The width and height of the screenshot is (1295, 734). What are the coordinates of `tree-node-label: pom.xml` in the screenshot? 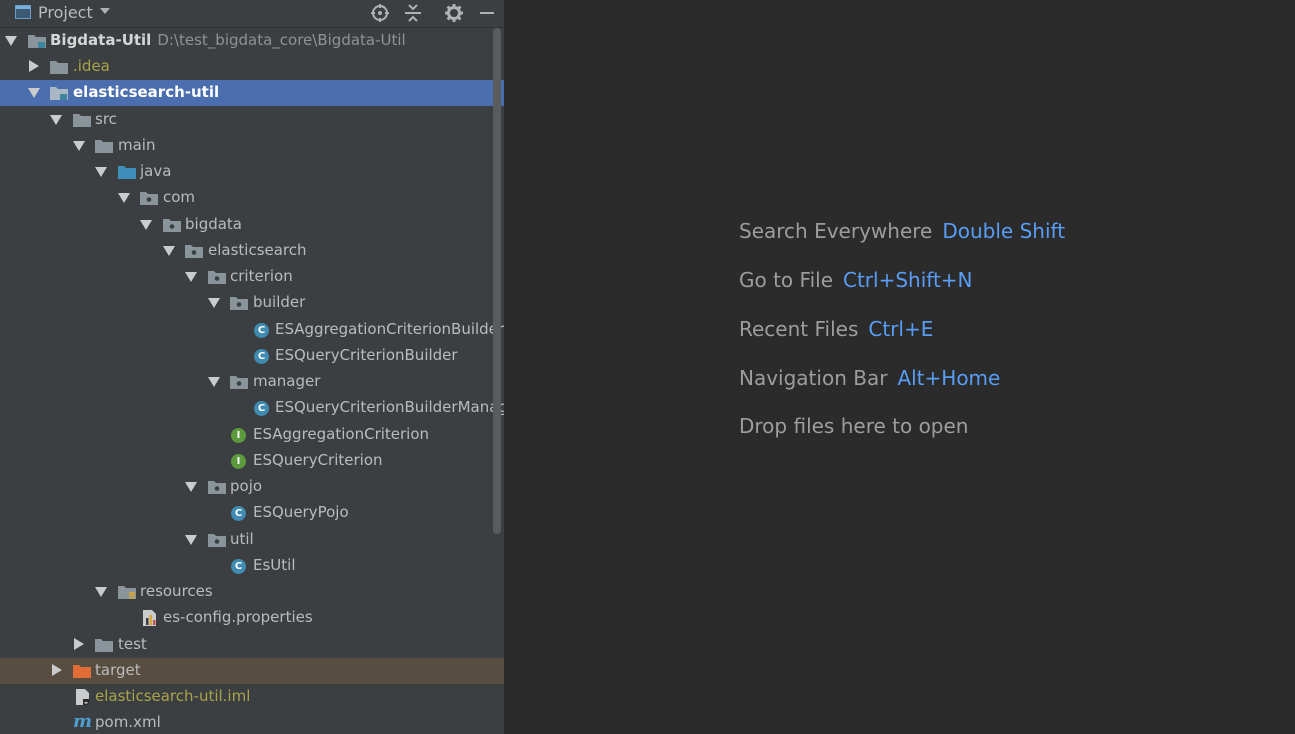 It's located at (128, 722).